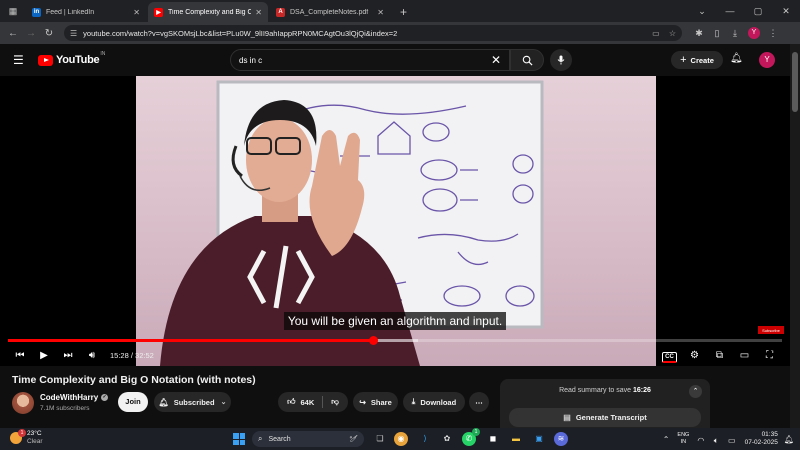  I want to click on transcript-icon: ▤, so click(567, 417).